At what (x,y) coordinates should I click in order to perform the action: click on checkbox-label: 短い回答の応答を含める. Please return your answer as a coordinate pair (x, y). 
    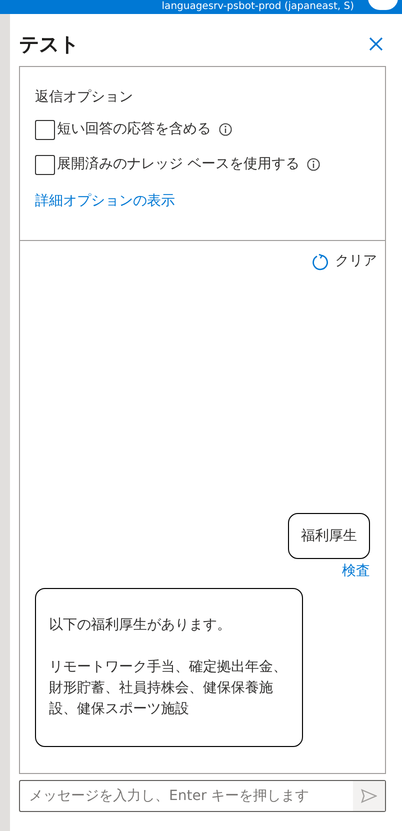
    Looking at the image, I should click on (134, 129).